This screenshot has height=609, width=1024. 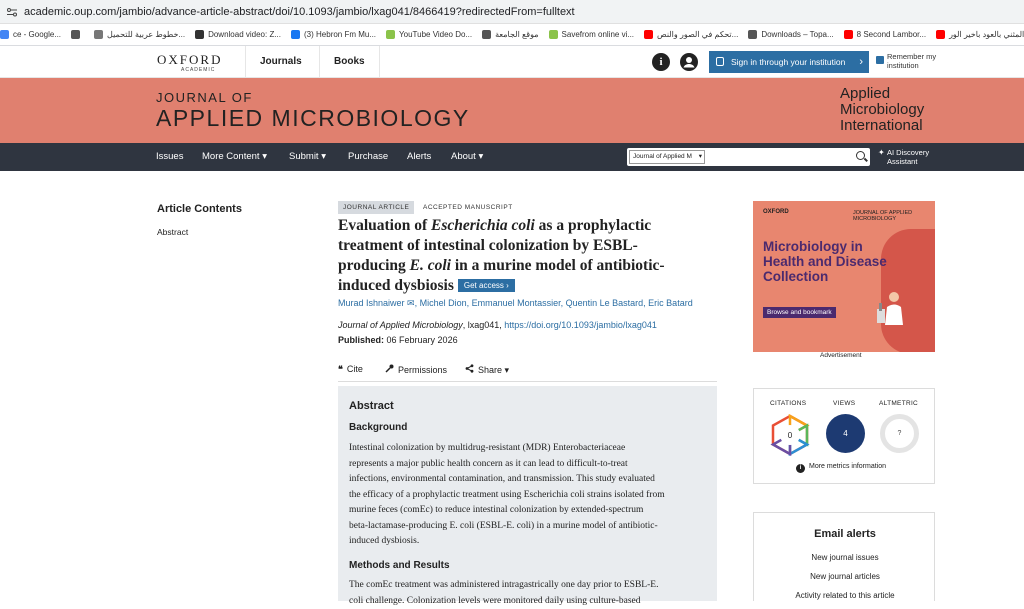 What do you see at coordinates (899, 433) in the screenshot?
I see `altmetric-badge: ?` at bounding box center [899, 433].